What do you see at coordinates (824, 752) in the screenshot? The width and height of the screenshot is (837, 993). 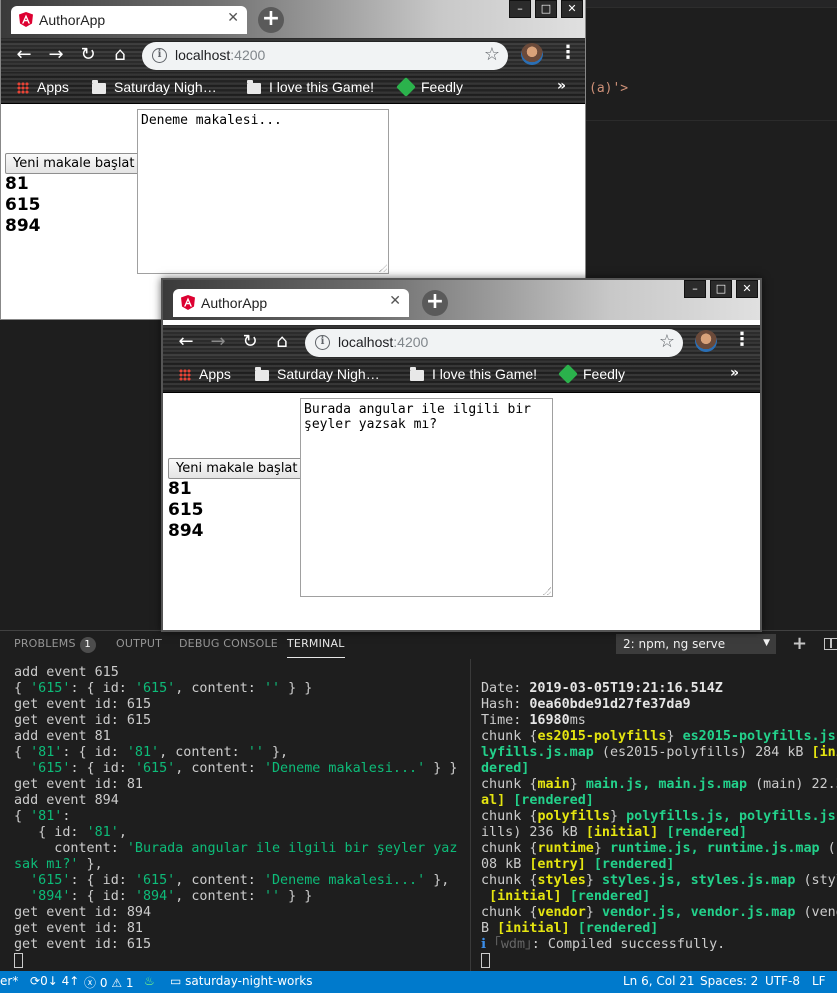 I see `chunk-flag: [ini` at bounding box center [824, 752].